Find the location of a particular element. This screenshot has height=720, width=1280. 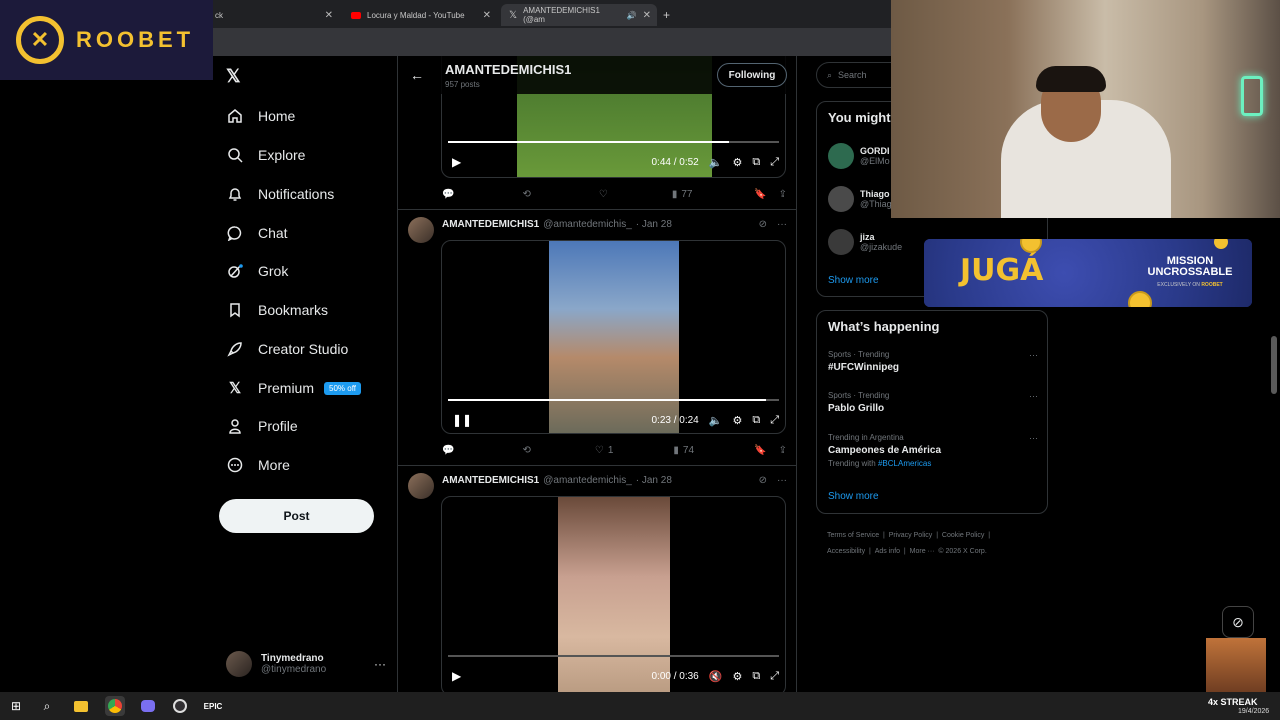

nav-chat: Chat is located at coordinates (257, 233).